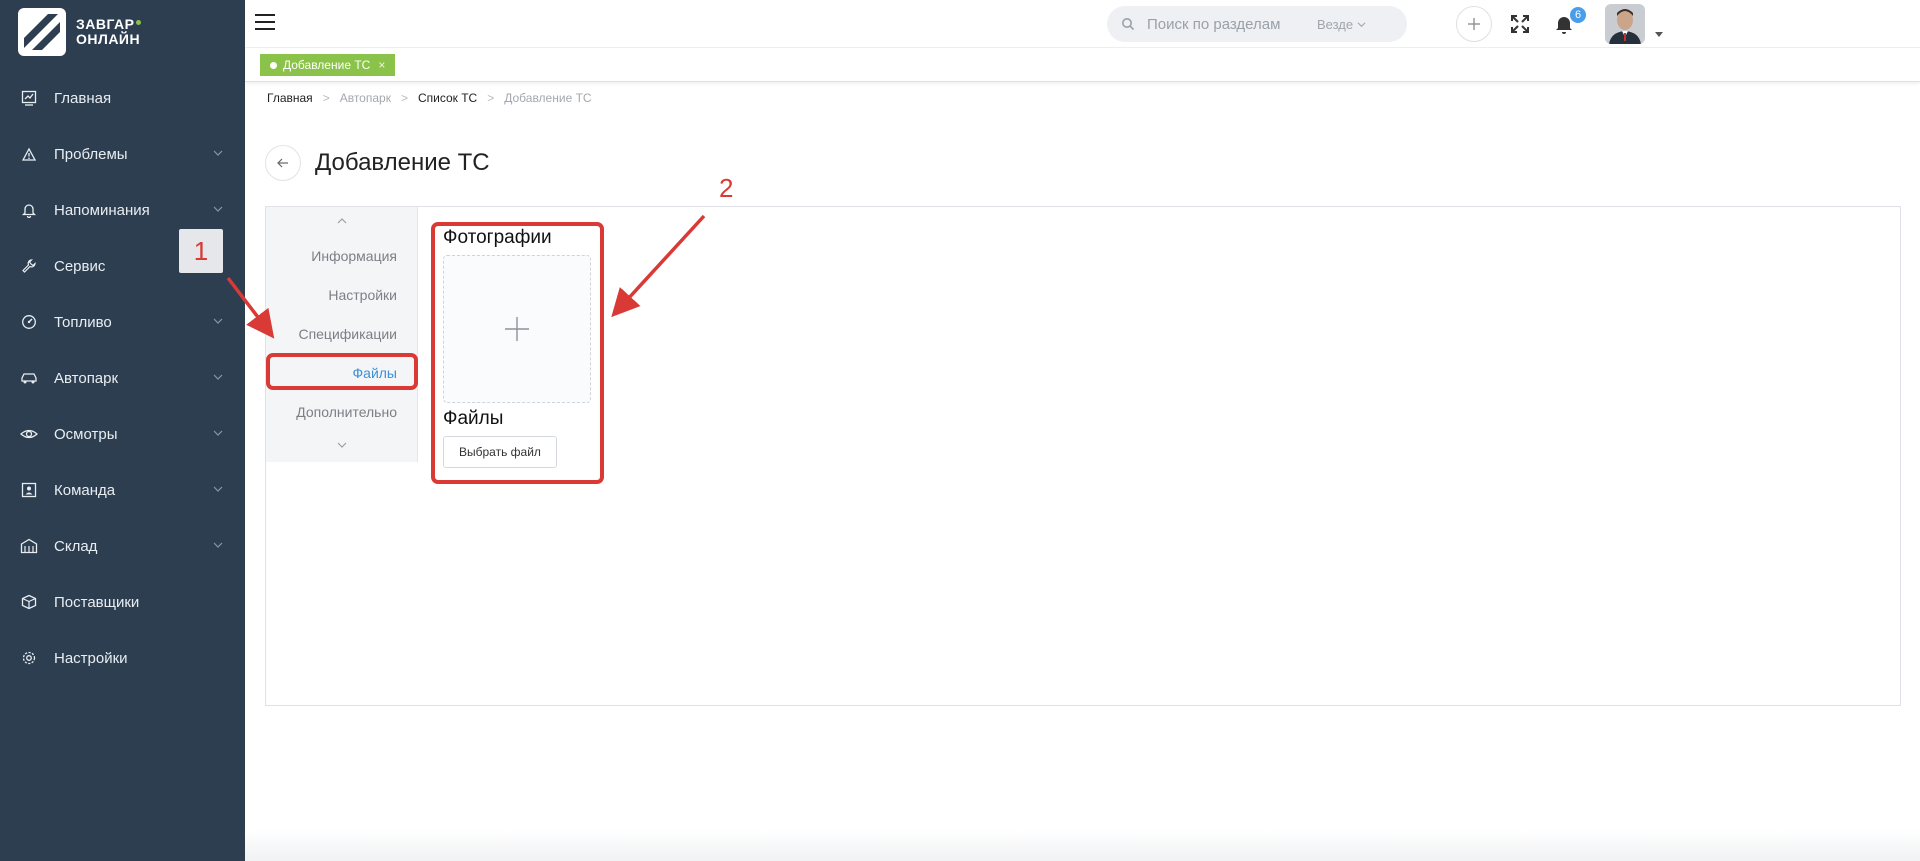  I want to click on notifications-count-badge: 6, so click(1578, 15).